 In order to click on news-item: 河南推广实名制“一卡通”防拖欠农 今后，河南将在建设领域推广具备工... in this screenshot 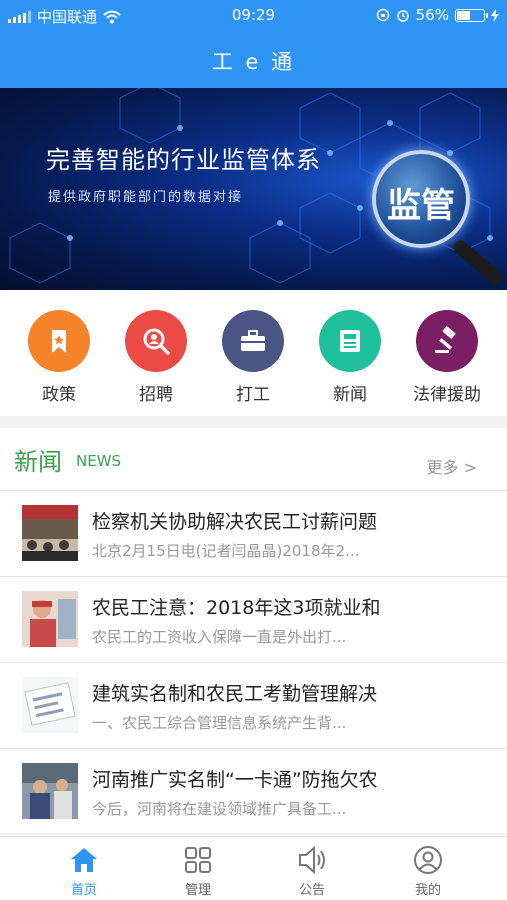, I will do `click(253, 790)`.